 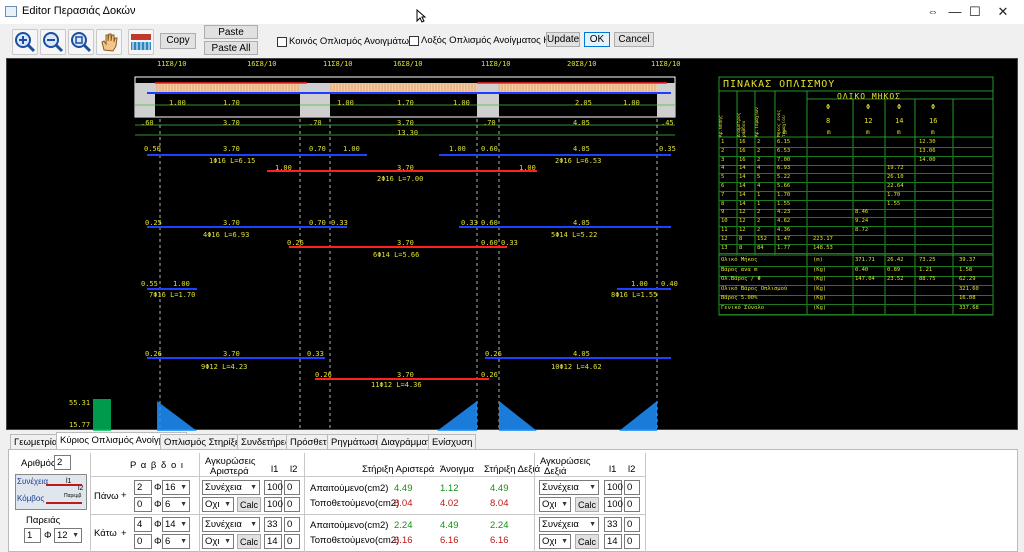 I want to click on beam-view-icon, so click(x=141, y=42).